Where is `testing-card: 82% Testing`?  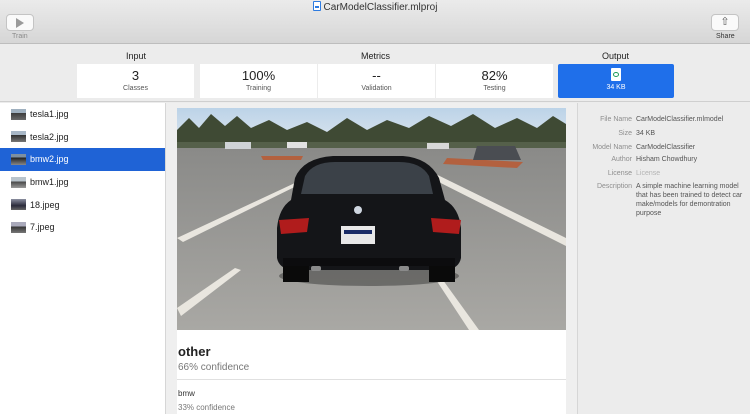 testing-card: 82% Testing is located at coordinates (494, 81).